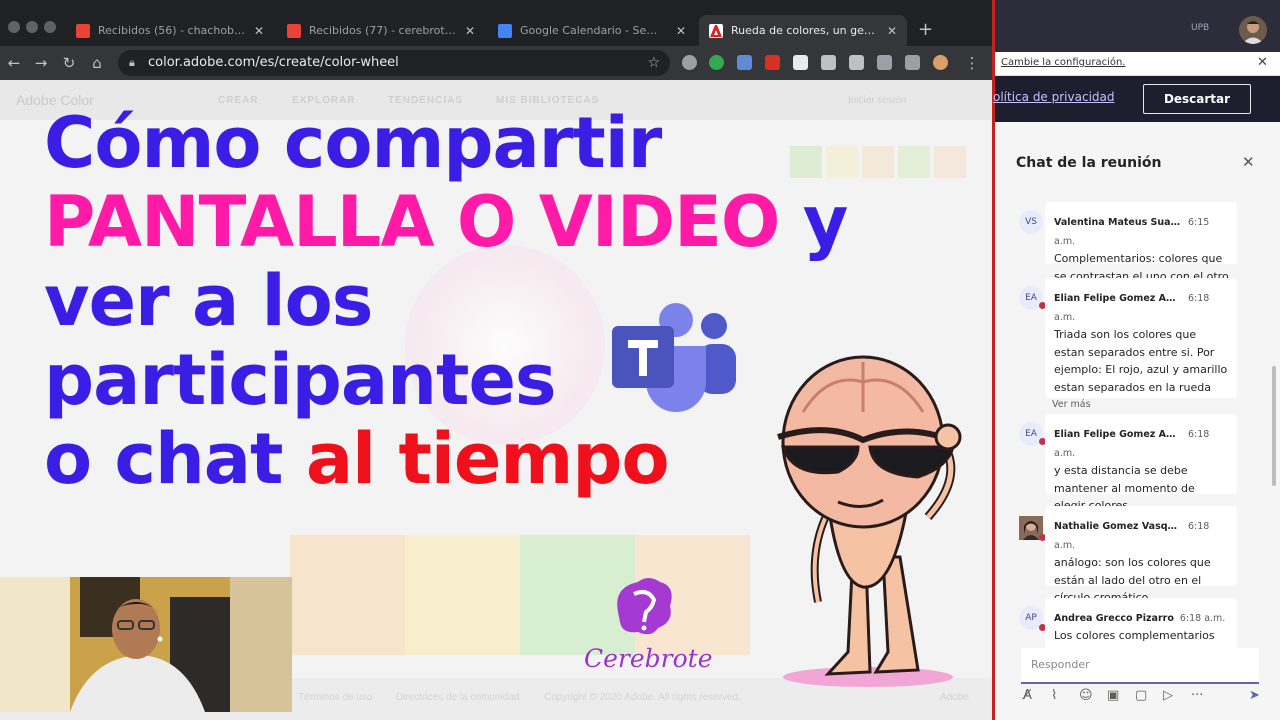 The width and height of the screenshot is (1280, 720). What do you see at coordinates (412, 222) in the screenshot?
I see `title-highlight-pink: PANTALLA O VIDEO` at bounding box center [412, 222].